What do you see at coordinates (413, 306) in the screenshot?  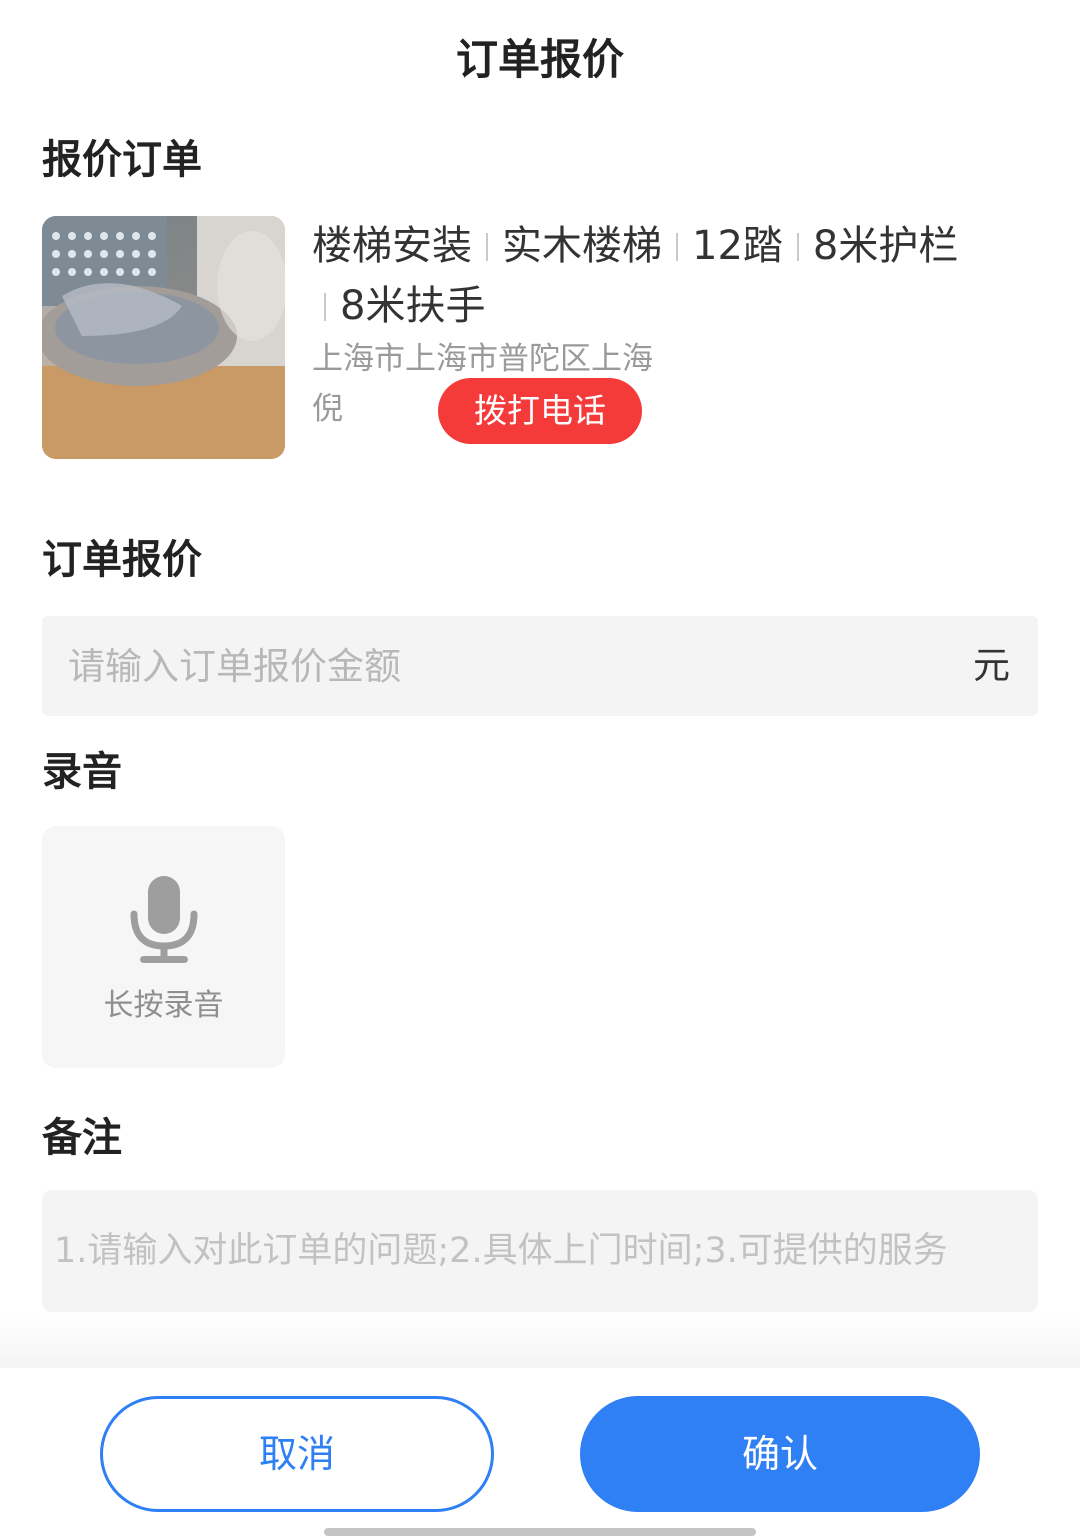 I see `order-tag: 8米扶手` at bounding box center [413, 306].